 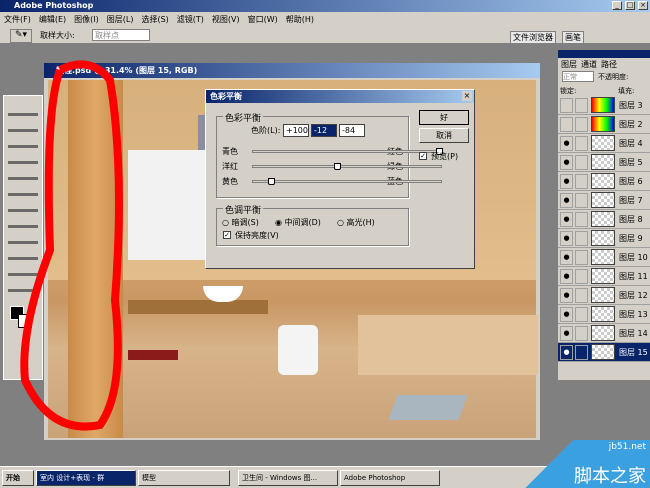 I want to click on maximize-button: □, so click(x=630, y=5).